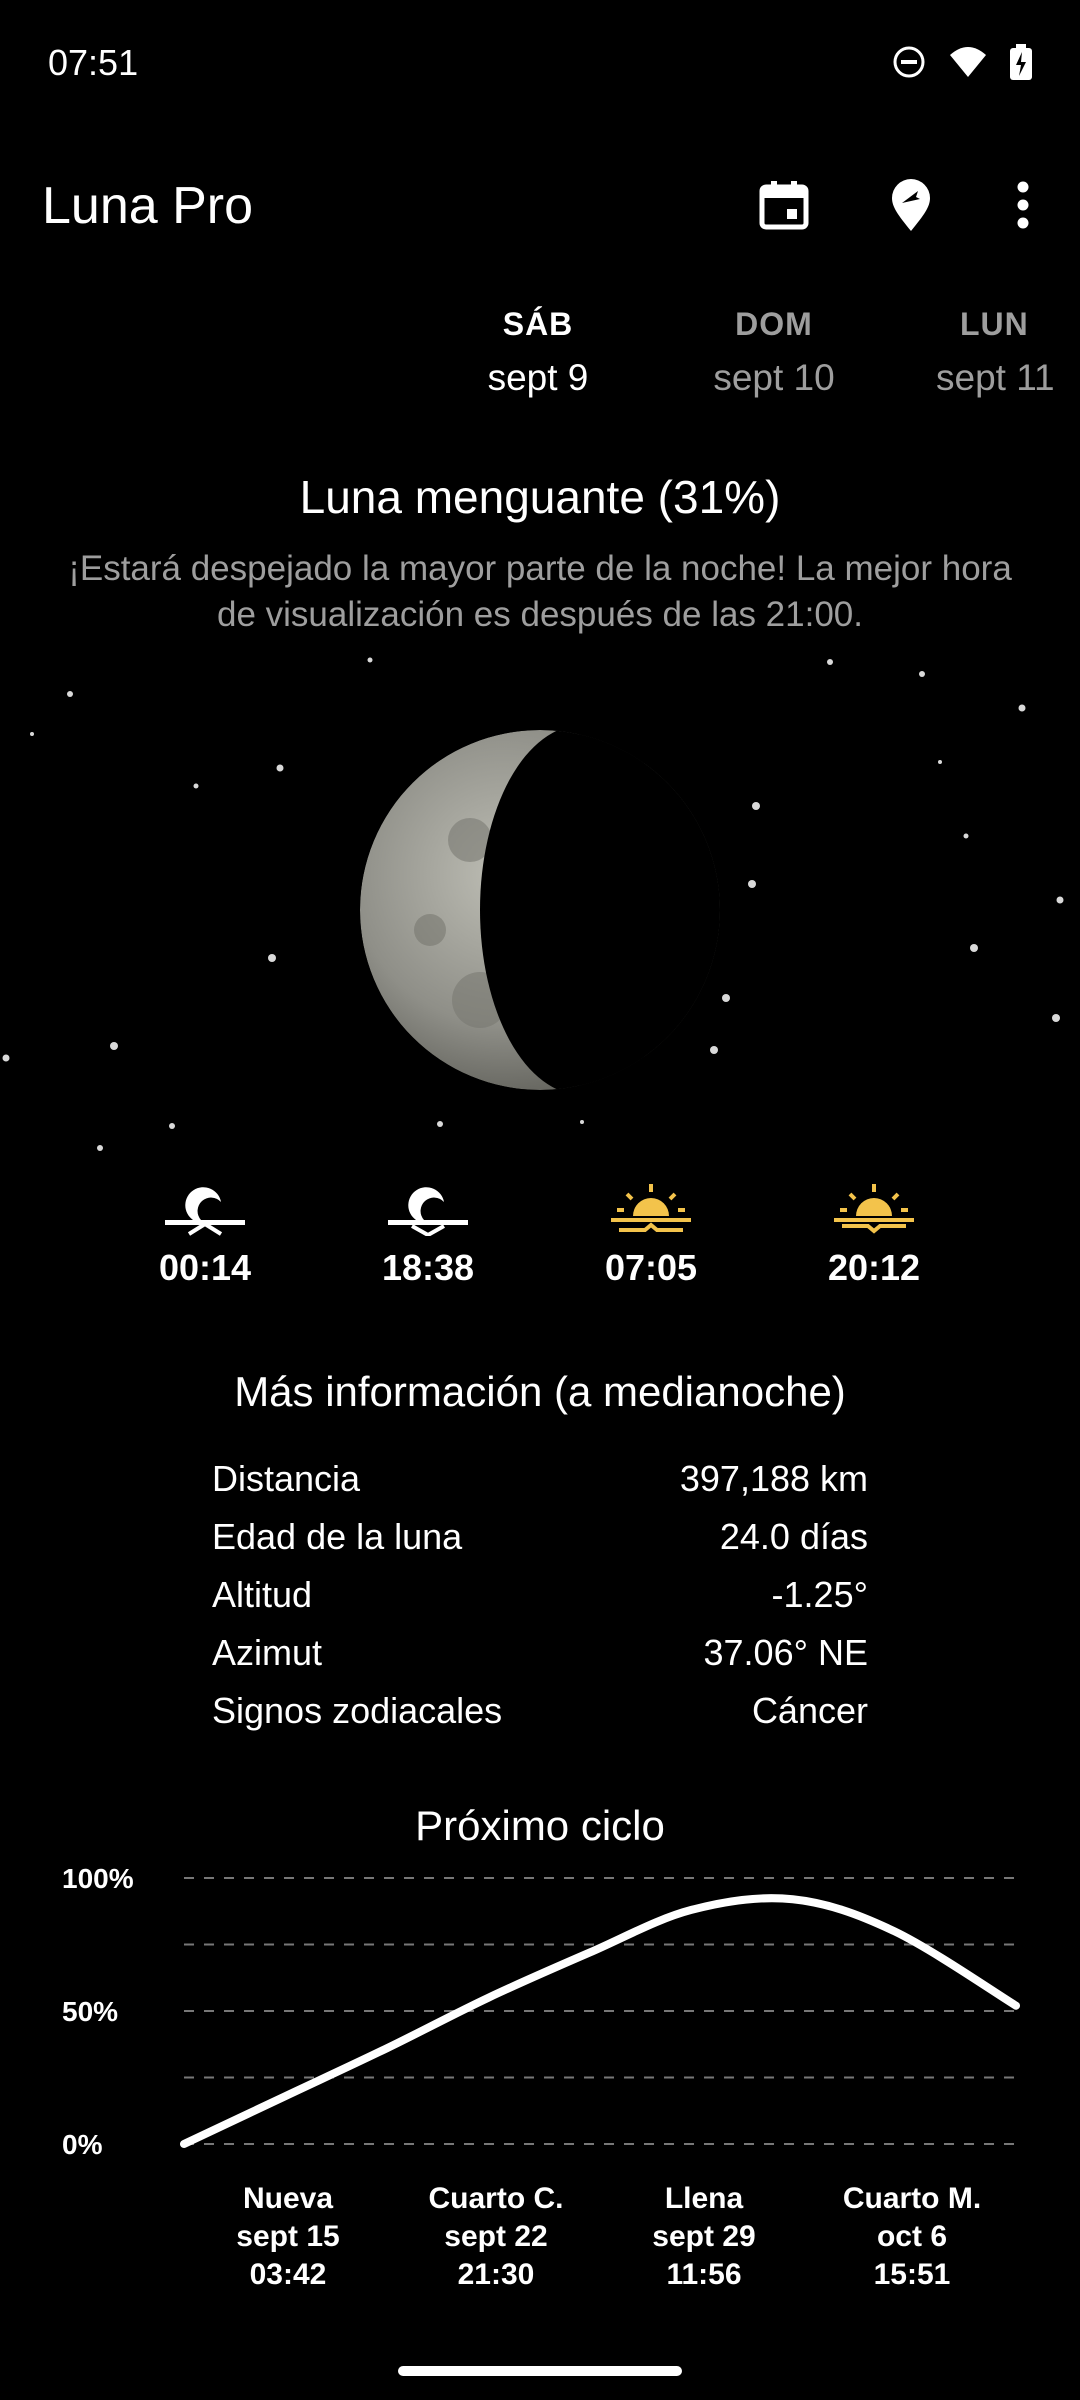  Describe the element at coordinates (540, 497) in the screenshot. I see `phase-title: Luna menguante (31%)` at that location.